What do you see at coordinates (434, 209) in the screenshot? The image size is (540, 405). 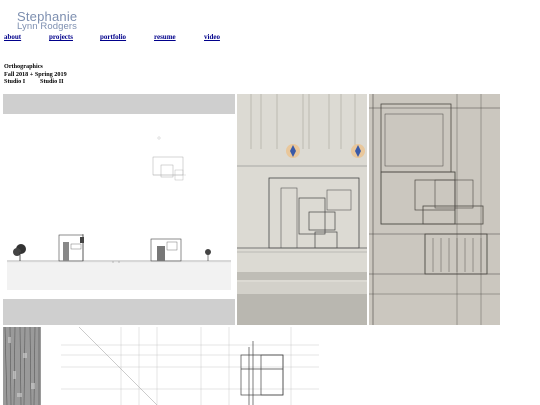 I see `gallery-image-facade-elevation` at bounding box center [434, 209].